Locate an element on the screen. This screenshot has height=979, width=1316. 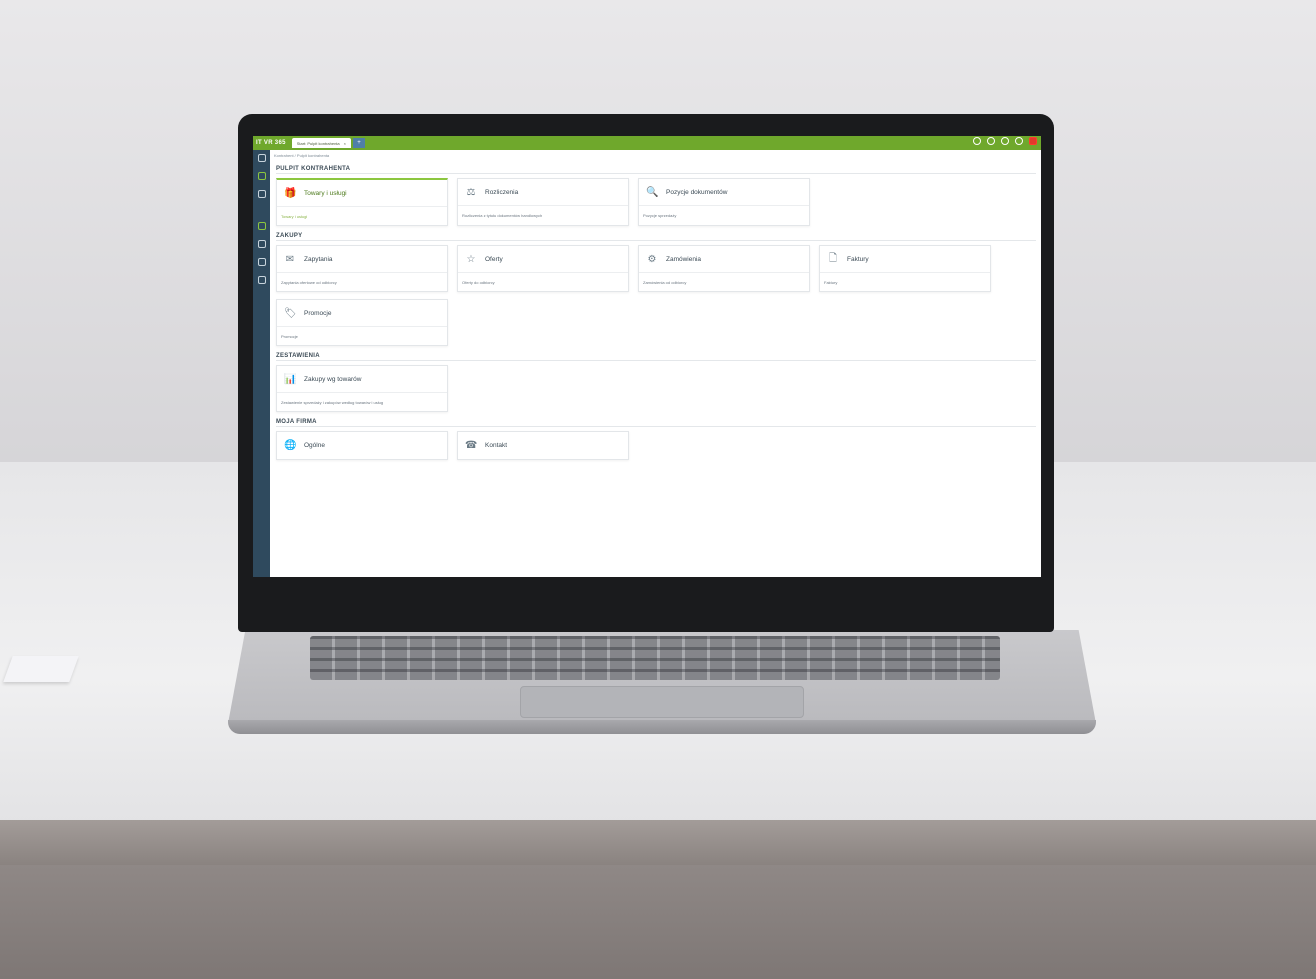
chart-icon is located at coordinates (261, 262).